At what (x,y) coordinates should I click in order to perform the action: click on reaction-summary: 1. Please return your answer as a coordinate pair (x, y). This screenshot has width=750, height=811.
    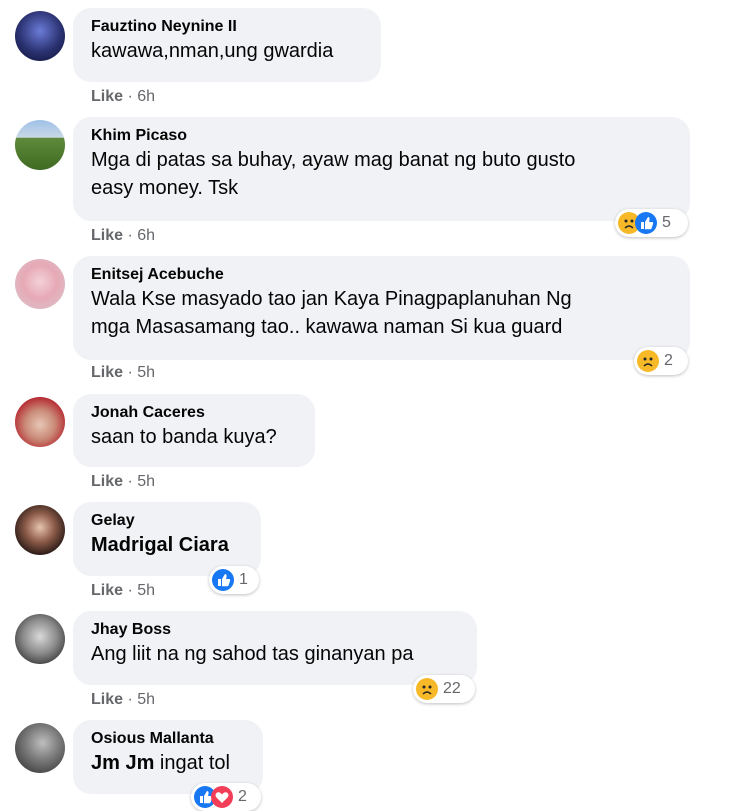
    Looking at the image, I should click on (234, 580).